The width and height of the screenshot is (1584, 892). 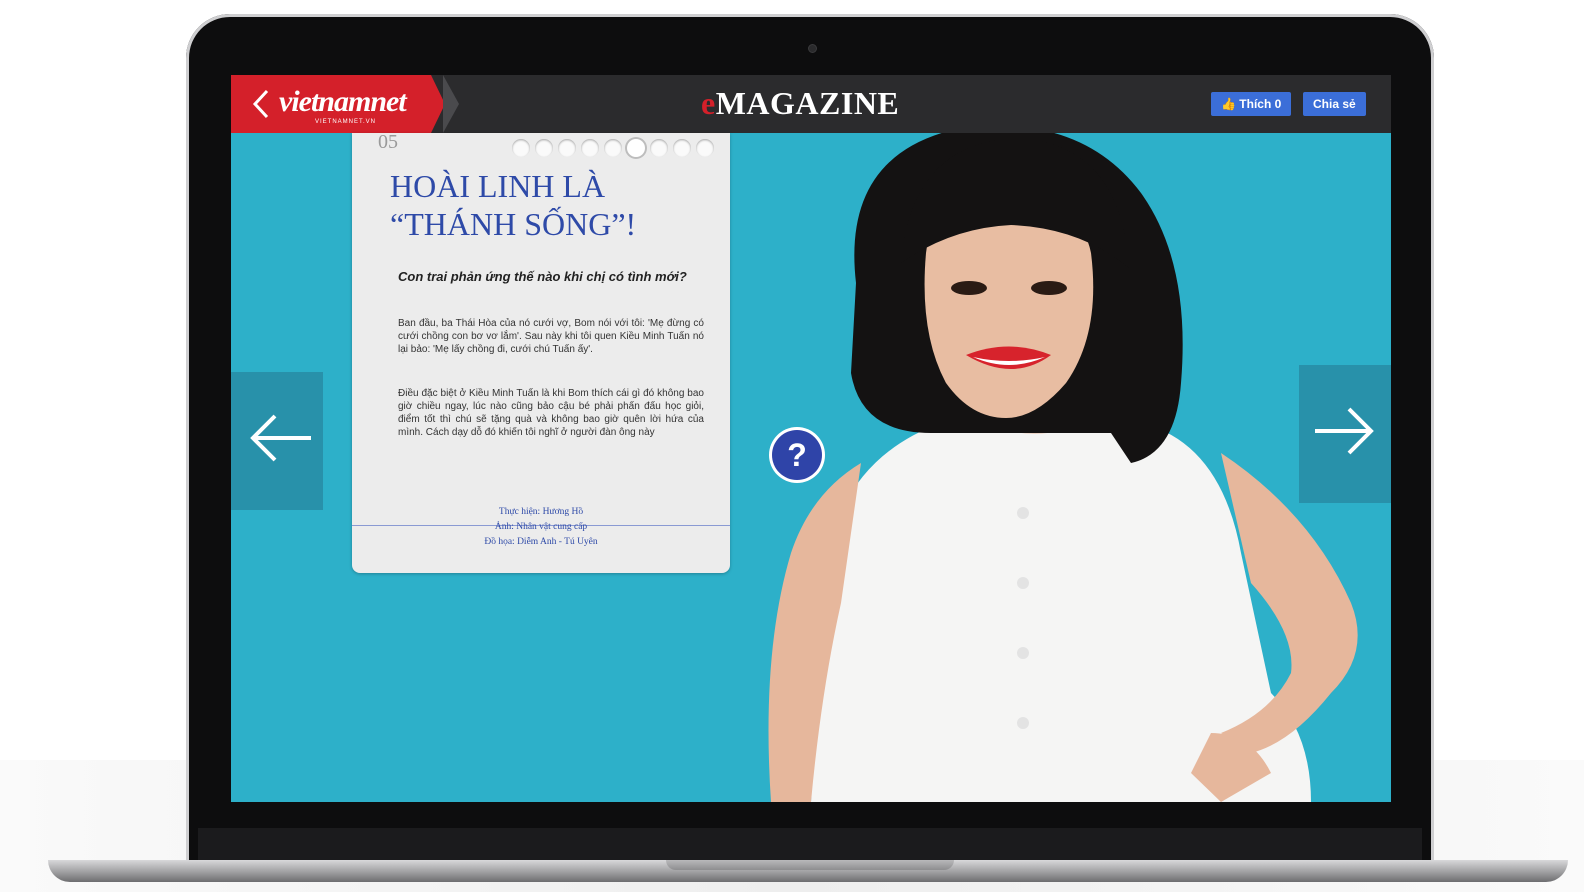 I want to click on logo-area: vietnamnet VIETNAMNET.VN, so click(x=338, y=104).